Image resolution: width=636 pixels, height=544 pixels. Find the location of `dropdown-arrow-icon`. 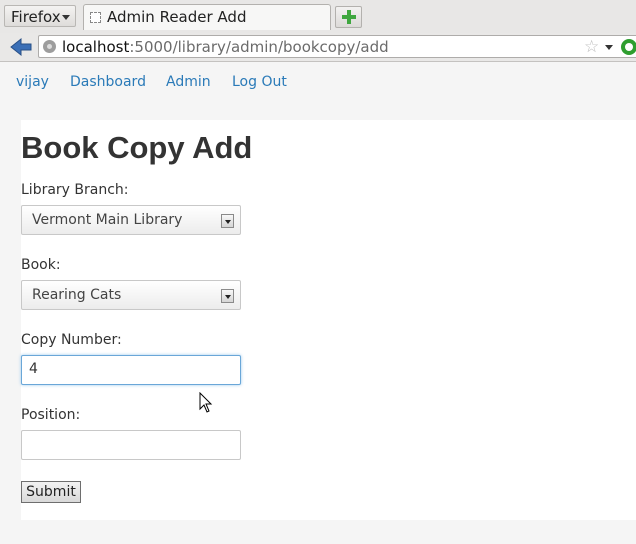

dropdown-arrow-icon is located at coordinates (66, 17).